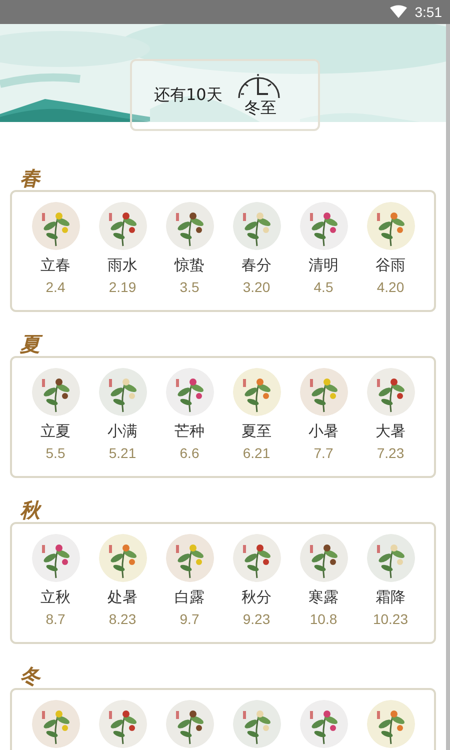 This screenshot has height=750, width=450. What do you see at coordinates (56, 619) in the screenshot?
I see `term-date: 8.7` at bounding box center [56, 619].